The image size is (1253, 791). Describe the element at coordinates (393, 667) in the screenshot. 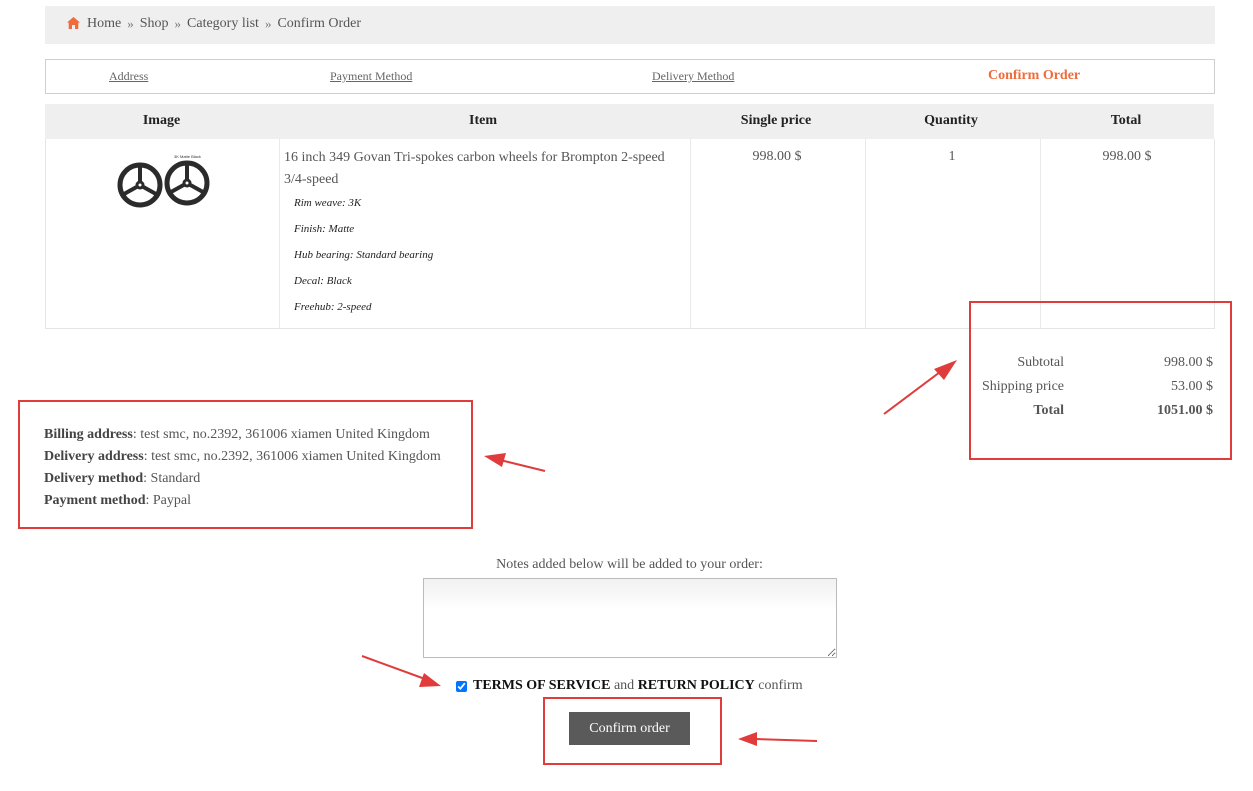

I see `arrow-to-terms` at that location.